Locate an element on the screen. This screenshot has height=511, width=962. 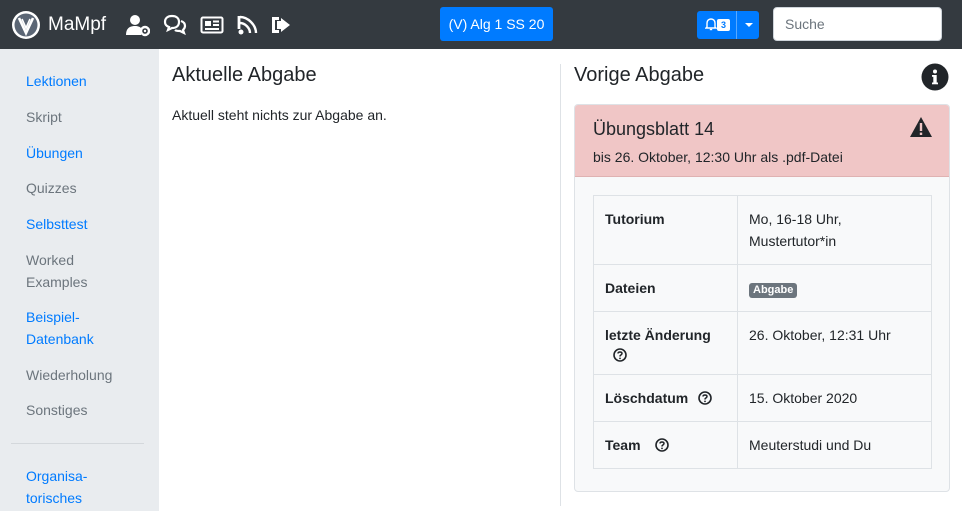
current-submission-text: Aktuell steht nichts zur Abgabe an. is located at coordinates (279, 115).